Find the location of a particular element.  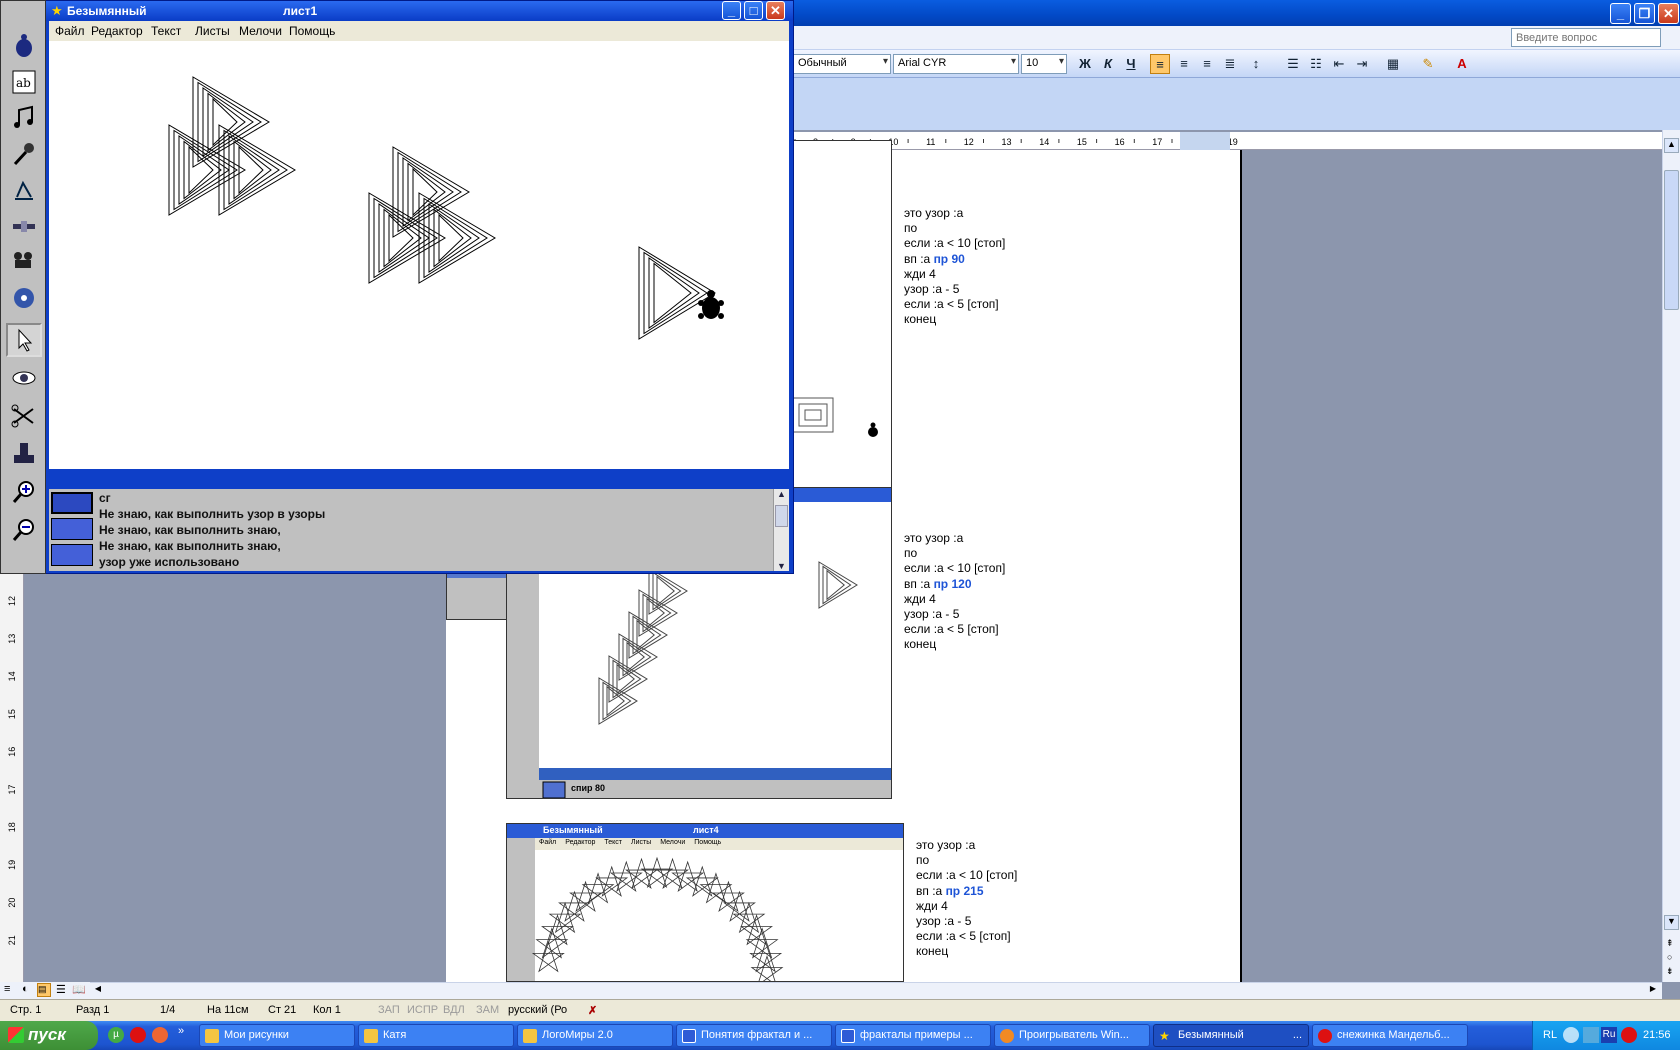

scroll-left-icon: ◀ is located at coordinates (98, 991).